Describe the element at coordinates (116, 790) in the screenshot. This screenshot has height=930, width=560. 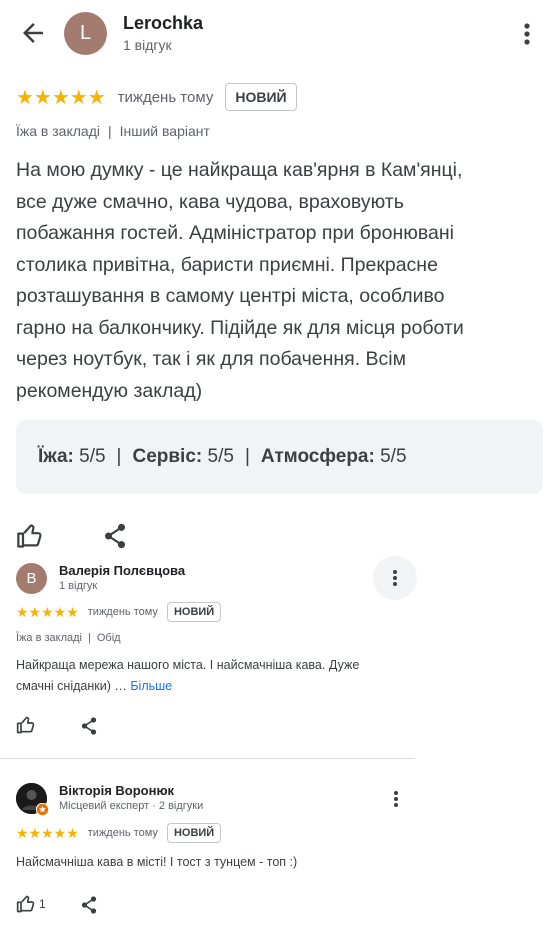
I see `author-name: Вікторія Воронюк` at that location.